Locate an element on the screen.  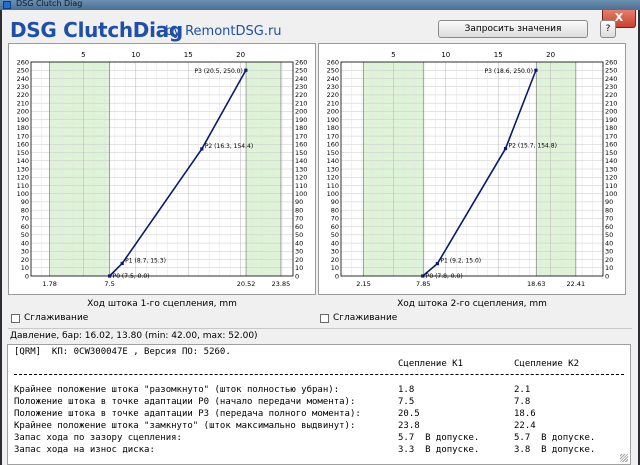
clutch2-xlabel: Ход штока 2-го сцепления, mm is located at coordinates (472, 304).